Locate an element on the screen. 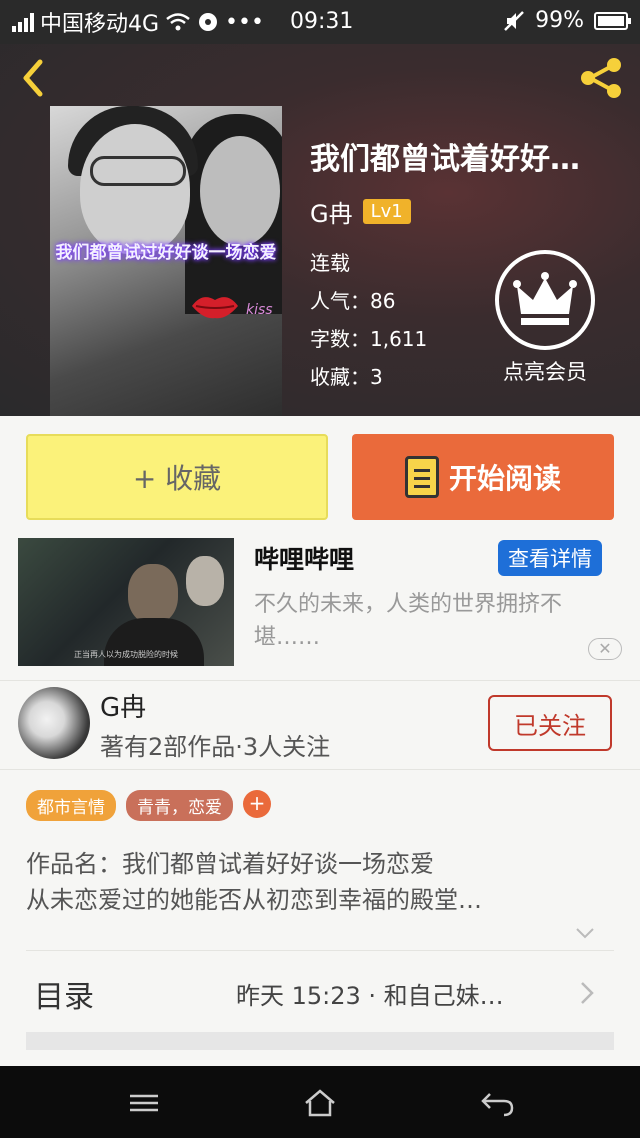 The height and width of the screenshot is (1138, 640). add-tag-button: + is located at coordinates (257, 804).